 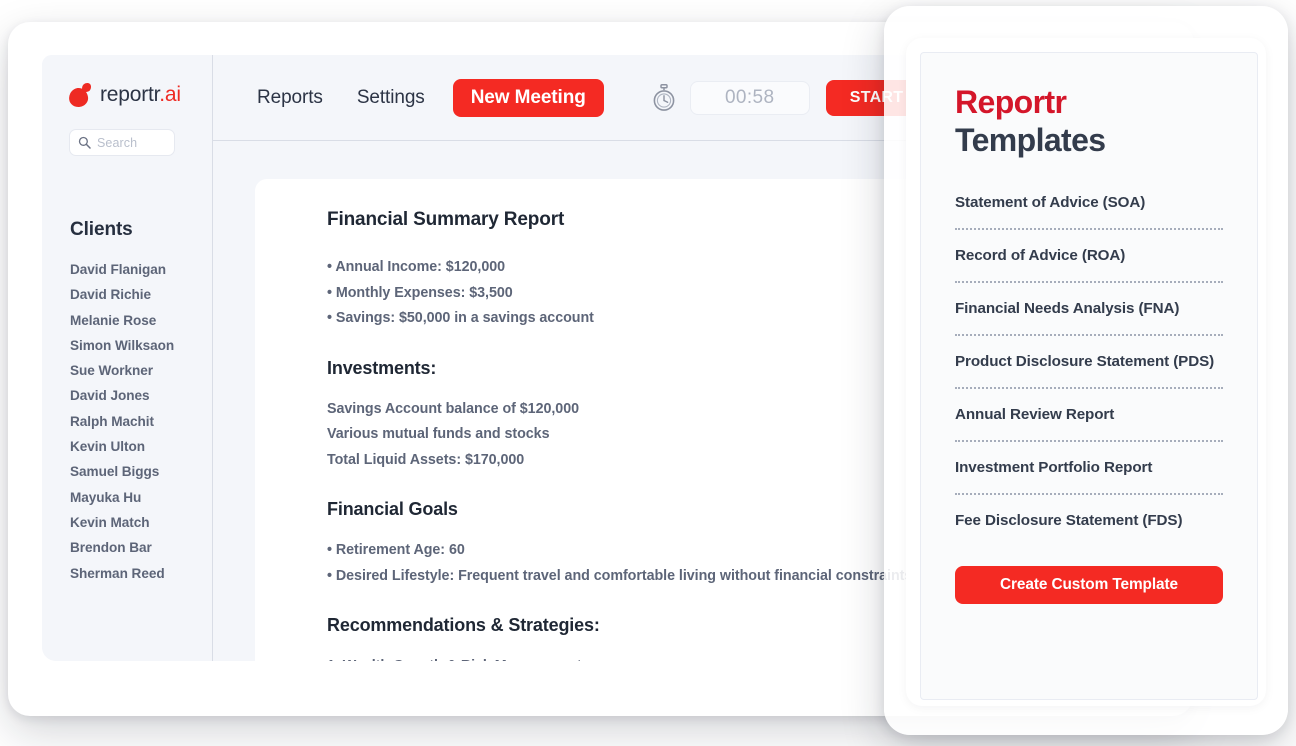 What do you see at coordinates (290, 98) in the screenshot?
I see `nav-item-reports: Reports` at bounding box center [290, 98].